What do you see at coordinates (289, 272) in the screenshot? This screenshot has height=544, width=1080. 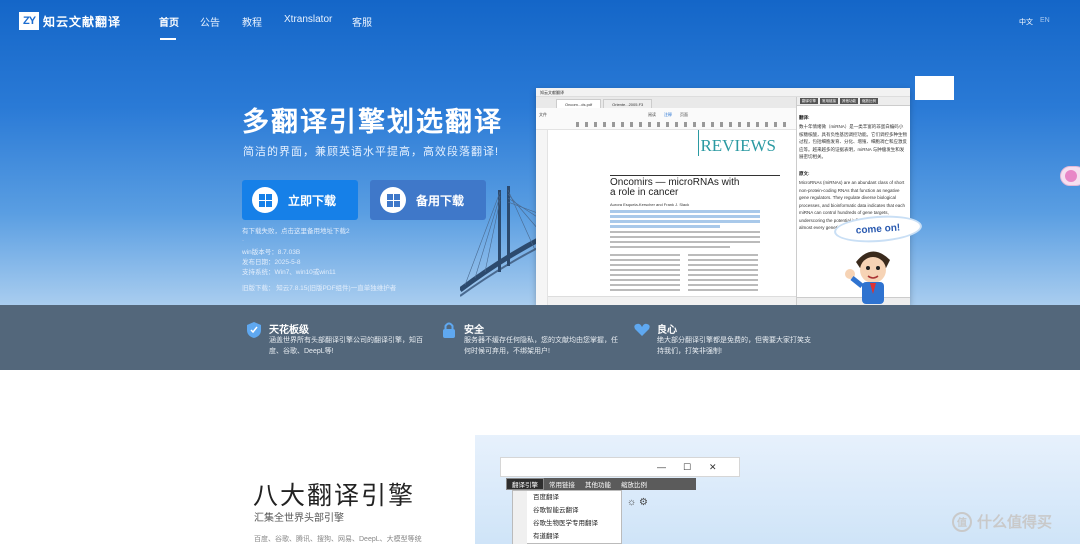 I see `systems-text: 支持系统：Win7、win10或win11` at bounding box center [289, 272].